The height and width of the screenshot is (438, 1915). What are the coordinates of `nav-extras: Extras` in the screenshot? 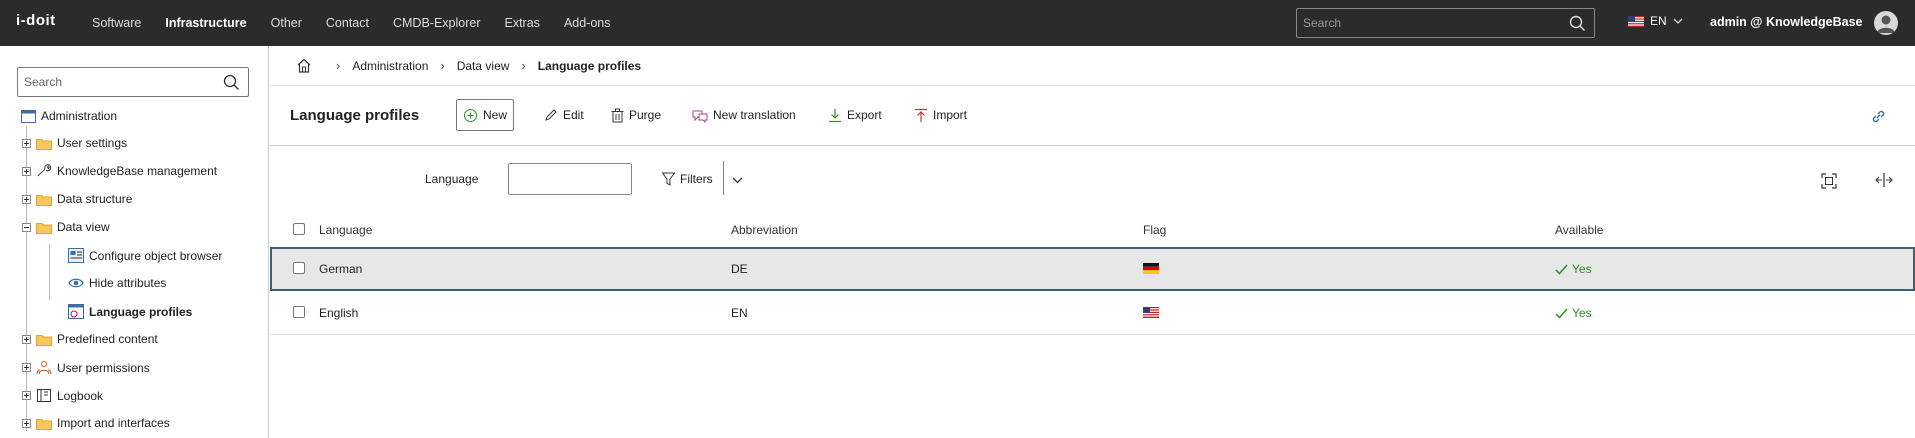 It's located at (522, 23).